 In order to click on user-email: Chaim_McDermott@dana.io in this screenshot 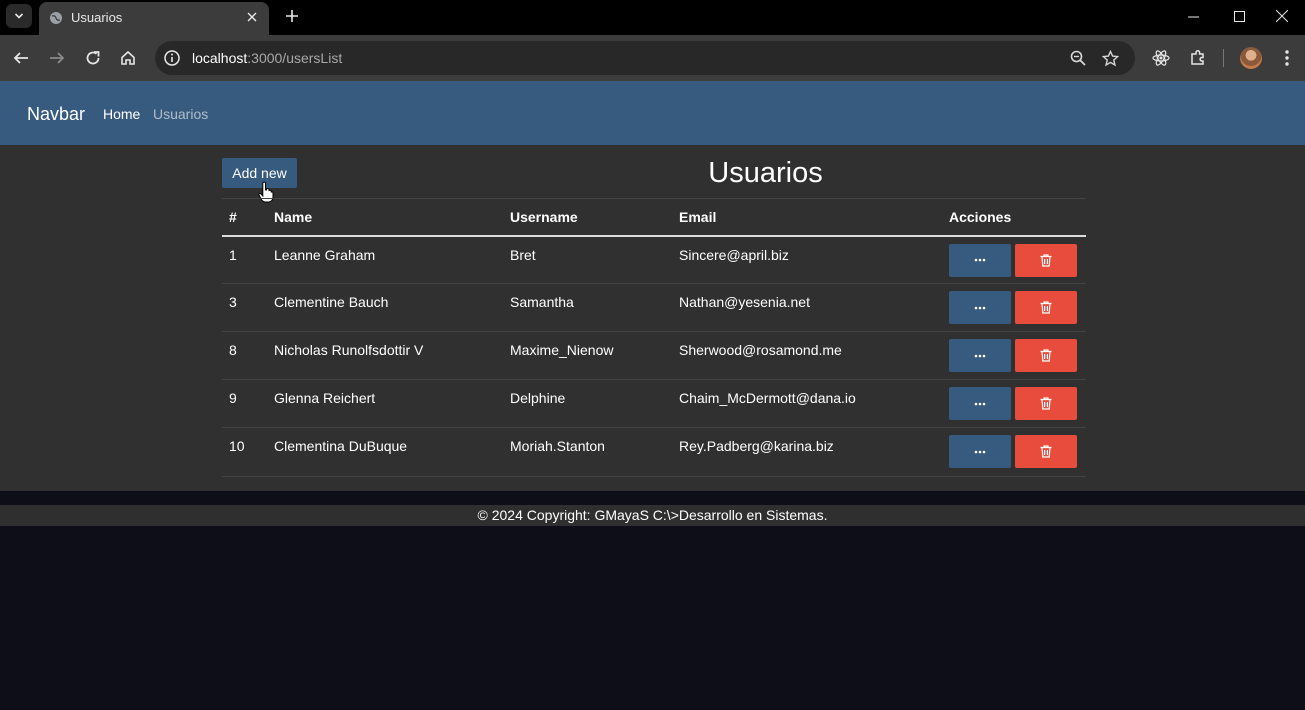, I will do `click(807, 403)`.